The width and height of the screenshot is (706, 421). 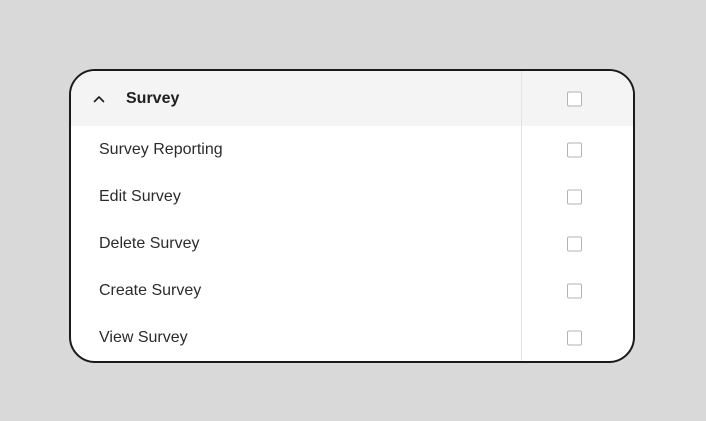 I want to click on permission-row-edit-survey: Edit Survey, so click(x=352, y=196).